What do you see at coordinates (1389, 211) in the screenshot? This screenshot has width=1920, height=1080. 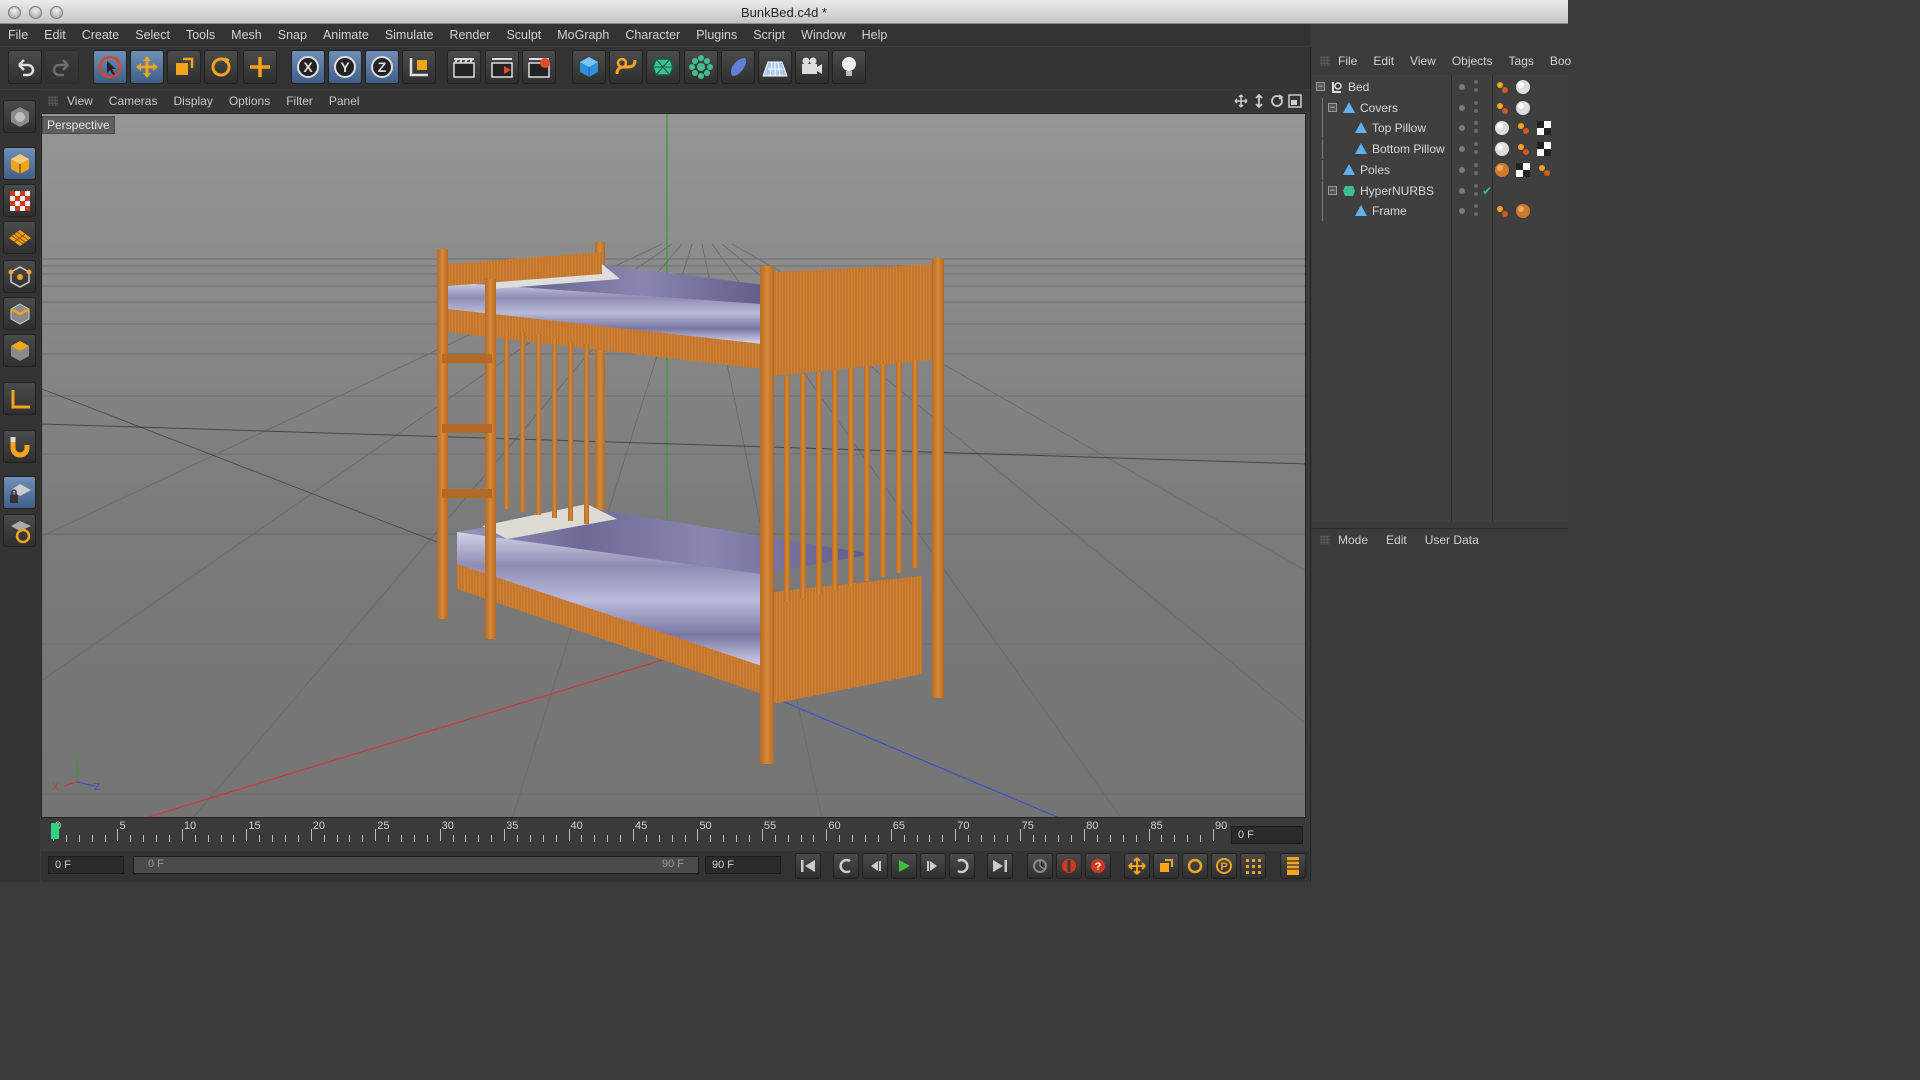 I see `object-name: Frame` at bounding box center [1389, 211].